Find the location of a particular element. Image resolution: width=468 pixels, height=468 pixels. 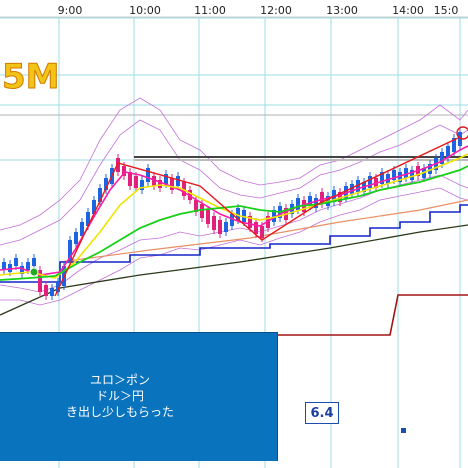

marker-dot is located at coordinates (403, 430).